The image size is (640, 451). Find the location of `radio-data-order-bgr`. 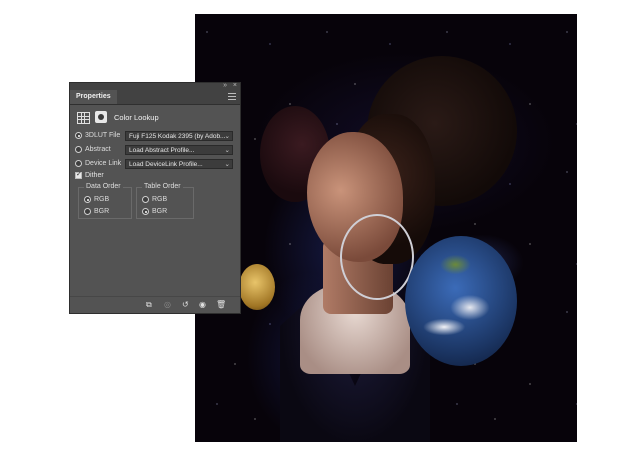

radio-data-order-bgr is located at coordinates (87, 211).